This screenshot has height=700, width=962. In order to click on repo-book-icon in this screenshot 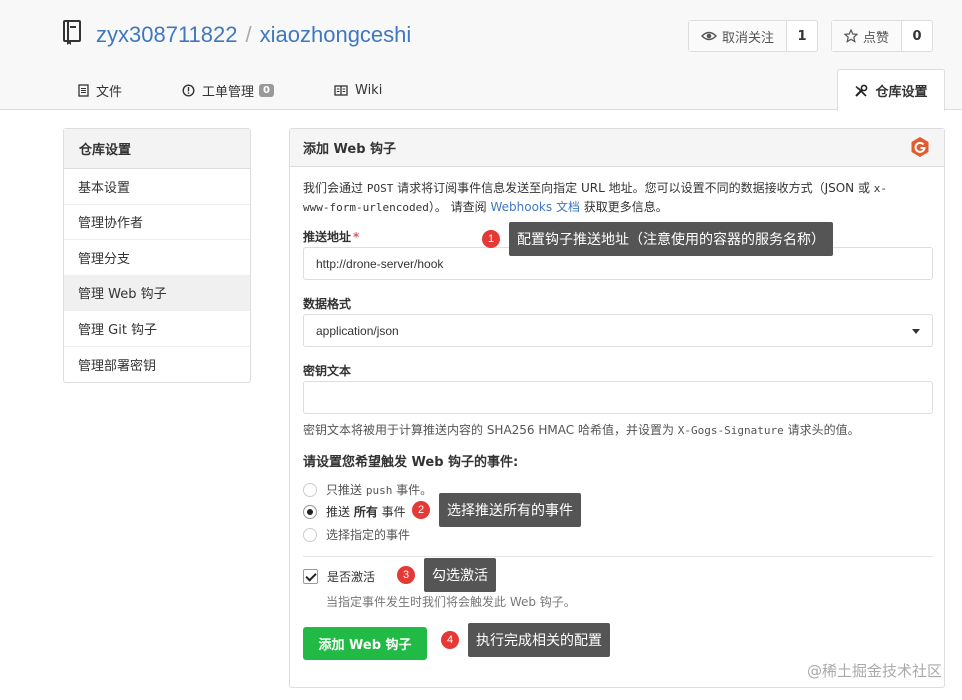, I will do `click(72, 32)`.